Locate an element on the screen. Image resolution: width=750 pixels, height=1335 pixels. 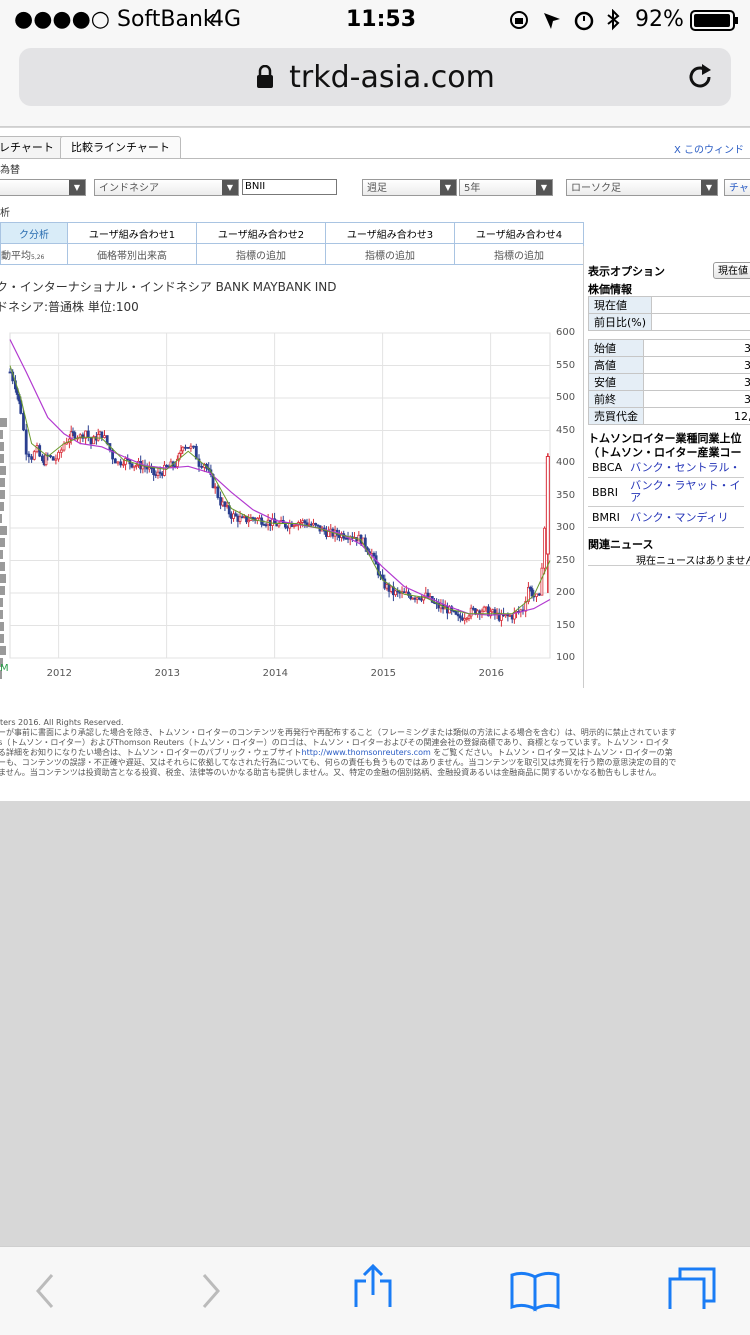
rotation-lock-icon is located at coordinates (519, 20).